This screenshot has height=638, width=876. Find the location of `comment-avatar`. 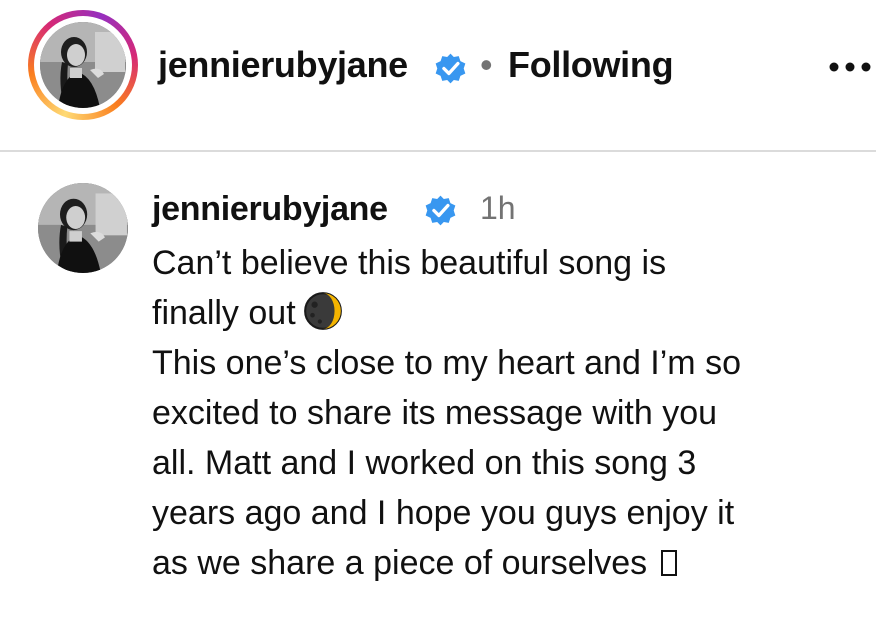

comment-avatar is located at coordinates (83, 228).